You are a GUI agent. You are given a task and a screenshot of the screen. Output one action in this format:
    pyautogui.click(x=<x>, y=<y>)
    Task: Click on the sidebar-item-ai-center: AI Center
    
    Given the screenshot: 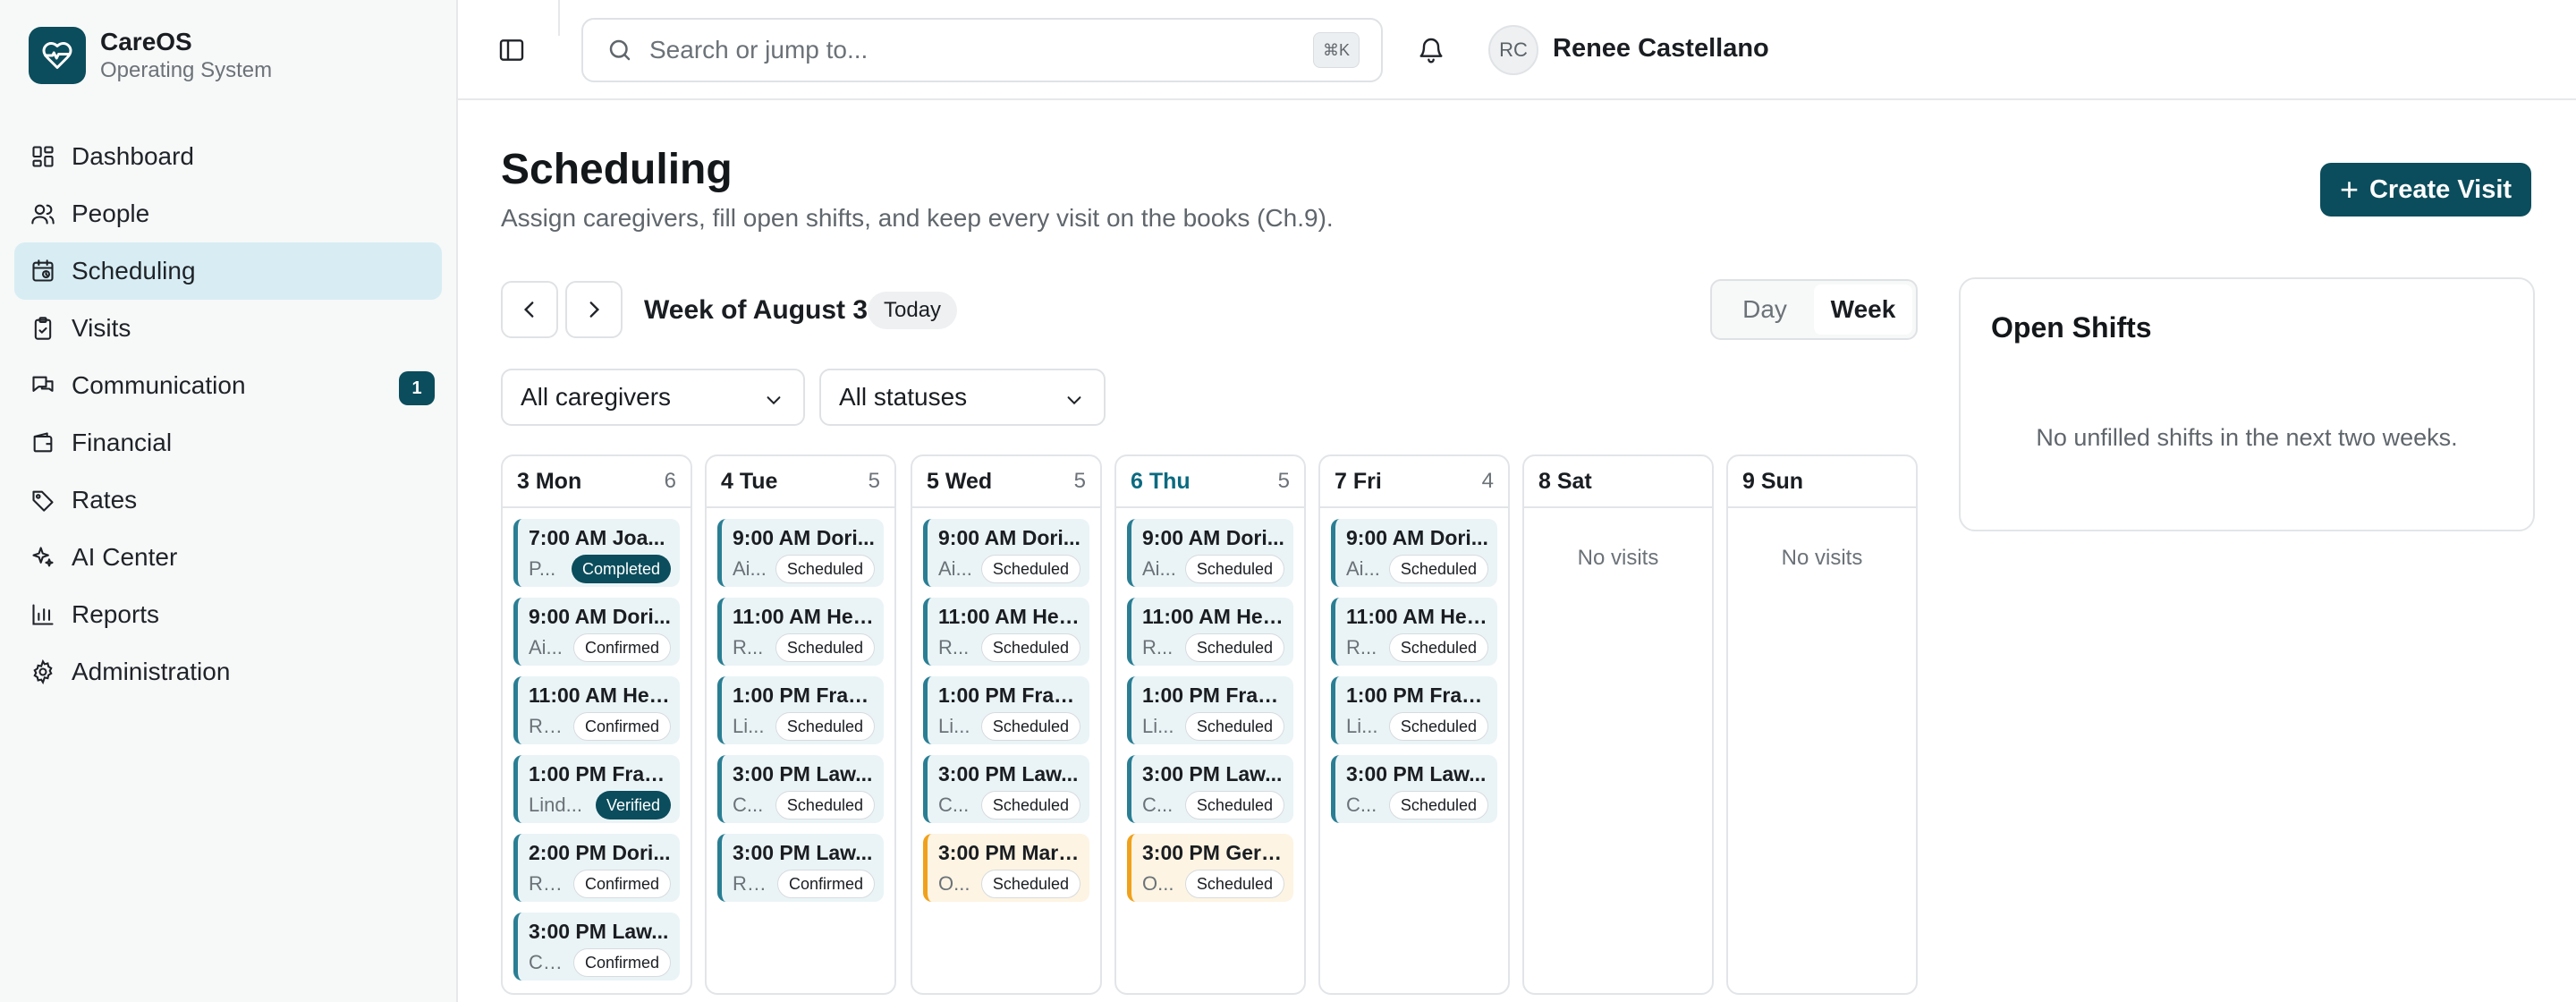 What is the action you would take?
    pyautogui.click(x=228, y=557)
    